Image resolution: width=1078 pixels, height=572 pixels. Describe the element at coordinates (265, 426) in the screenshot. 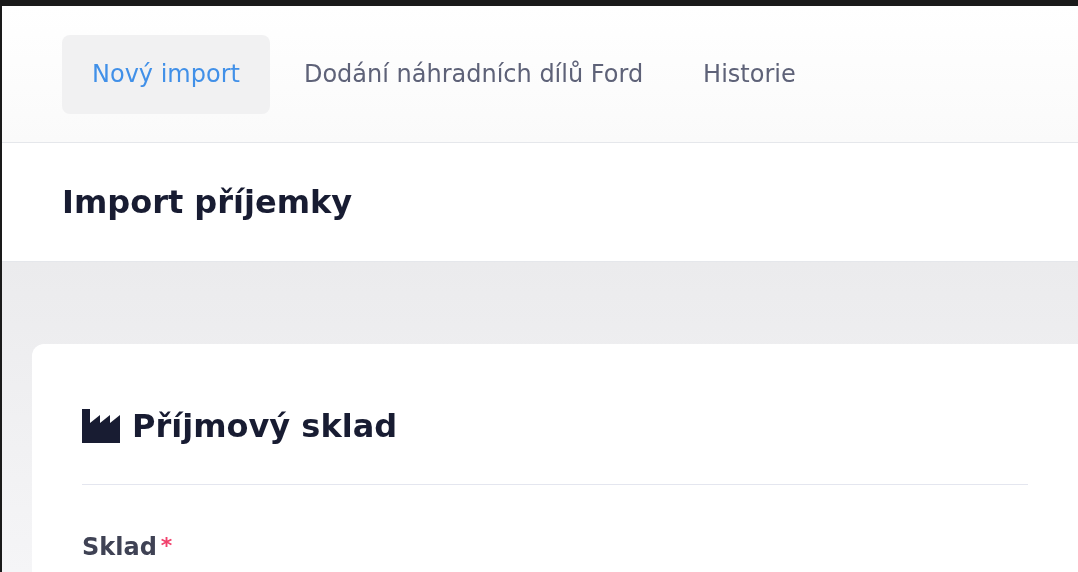

I see `section-title: Příjmový sklad` at that location.